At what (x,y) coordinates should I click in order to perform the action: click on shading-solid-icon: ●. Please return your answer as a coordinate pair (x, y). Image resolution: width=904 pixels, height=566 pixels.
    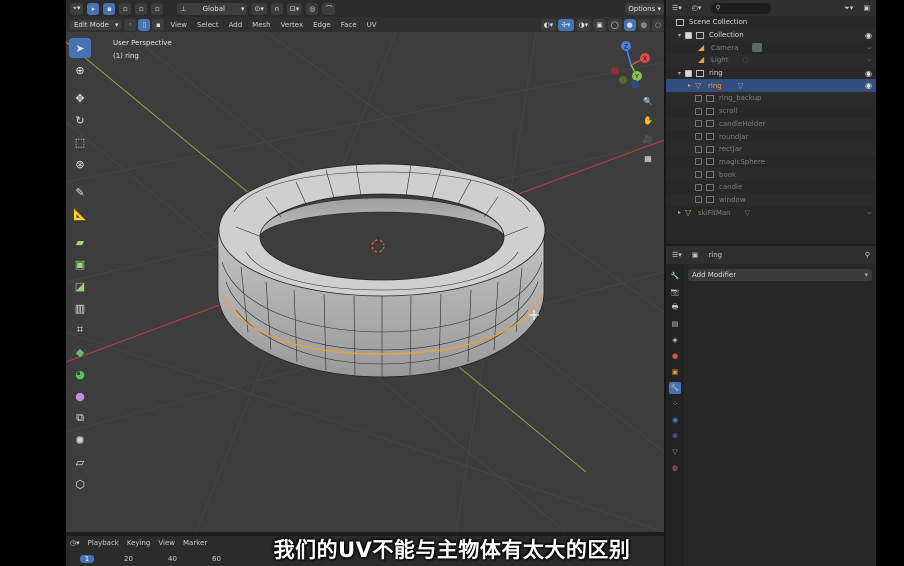
    Looking at the image, I should click on (629, 24).